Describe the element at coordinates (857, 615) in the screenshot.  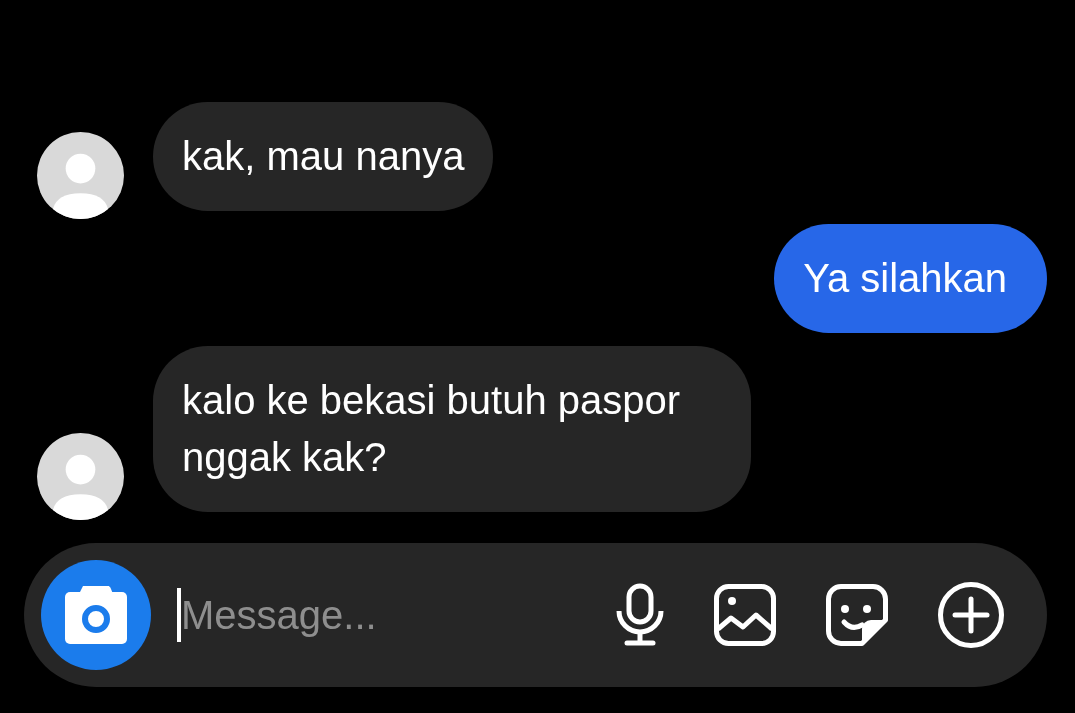
I see `sticker-icon` at that location.